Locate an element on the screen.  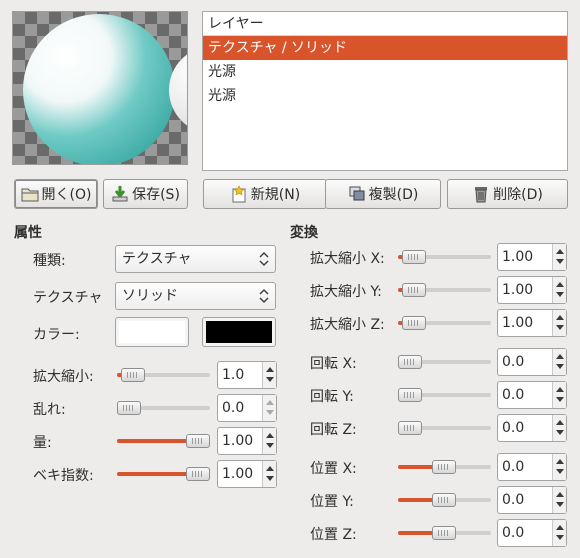
rotate-z-slider is located at coordinates (444, 428).